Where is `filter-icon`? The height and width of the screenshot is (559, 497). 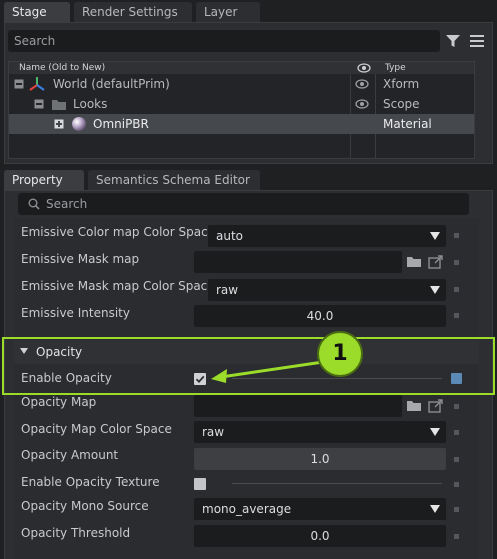
filter-icon is located at coordinates (453, 41).